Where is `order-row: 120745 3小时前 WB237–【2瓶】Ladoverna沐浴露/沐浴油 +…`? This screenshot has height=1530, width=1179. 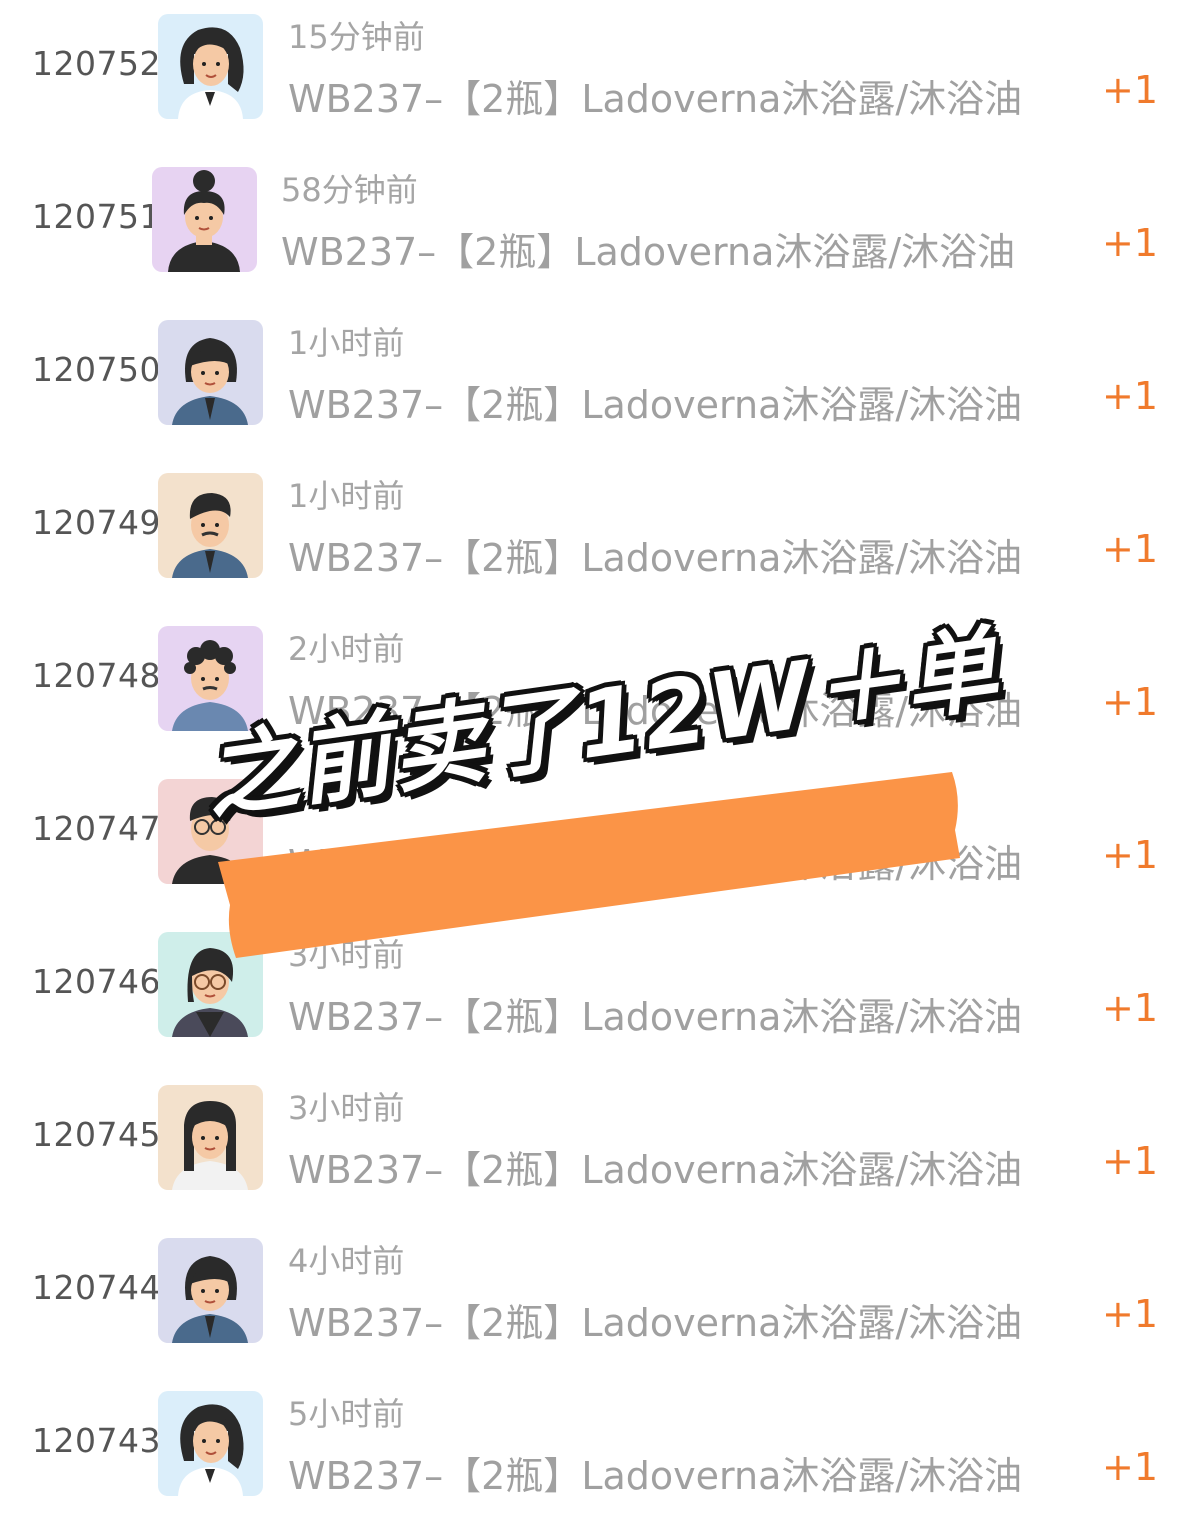
order-row: 120745 3小时前 WB237–【2瓶】Ladoverna沐浴露/沐浴油 +… is located at coordinates (589, 1147).